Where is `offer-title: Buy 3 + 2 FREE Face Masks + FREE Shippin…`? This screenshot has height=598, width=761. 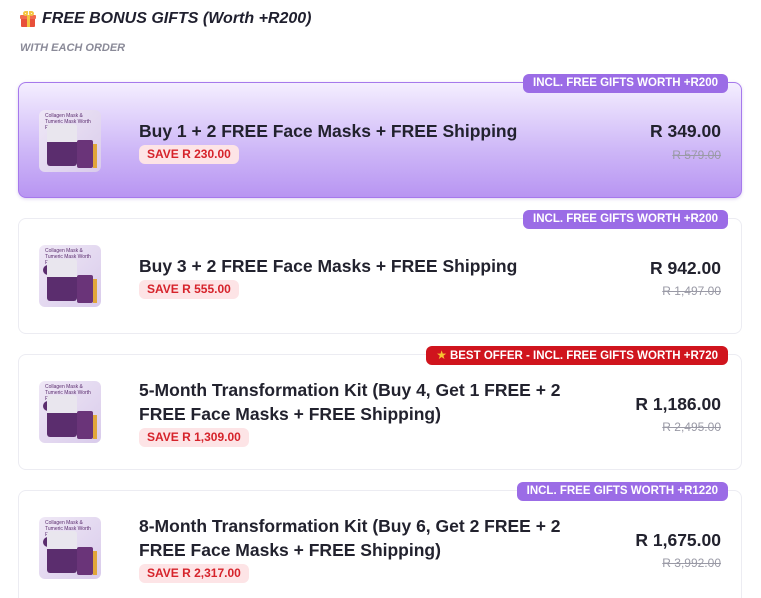 offer-title: Buy 3 + 2 FREE Face Masks + FREE Shippin… is located at coordinates (328, 266).